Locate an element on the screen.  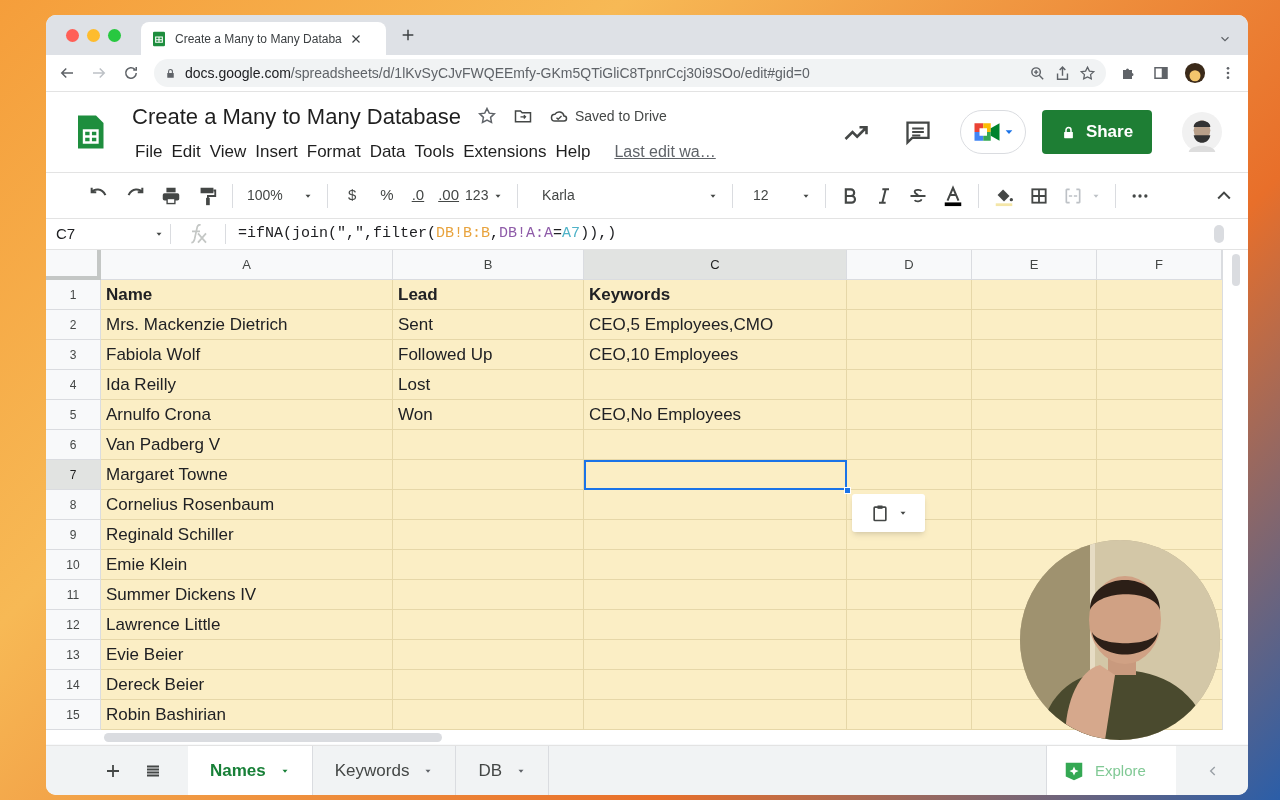
number-format-dropdown: 123 is located at coordinates (484, 195).